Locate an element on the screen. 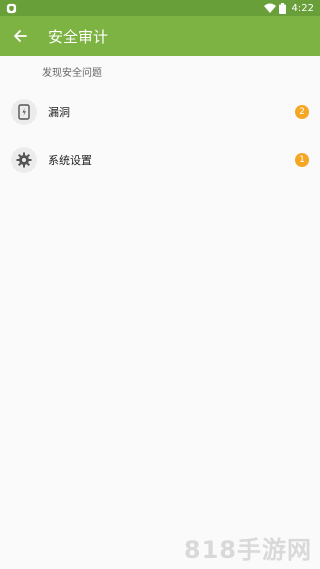  item-label: 漏洞 is located at coordinates (59, 112).